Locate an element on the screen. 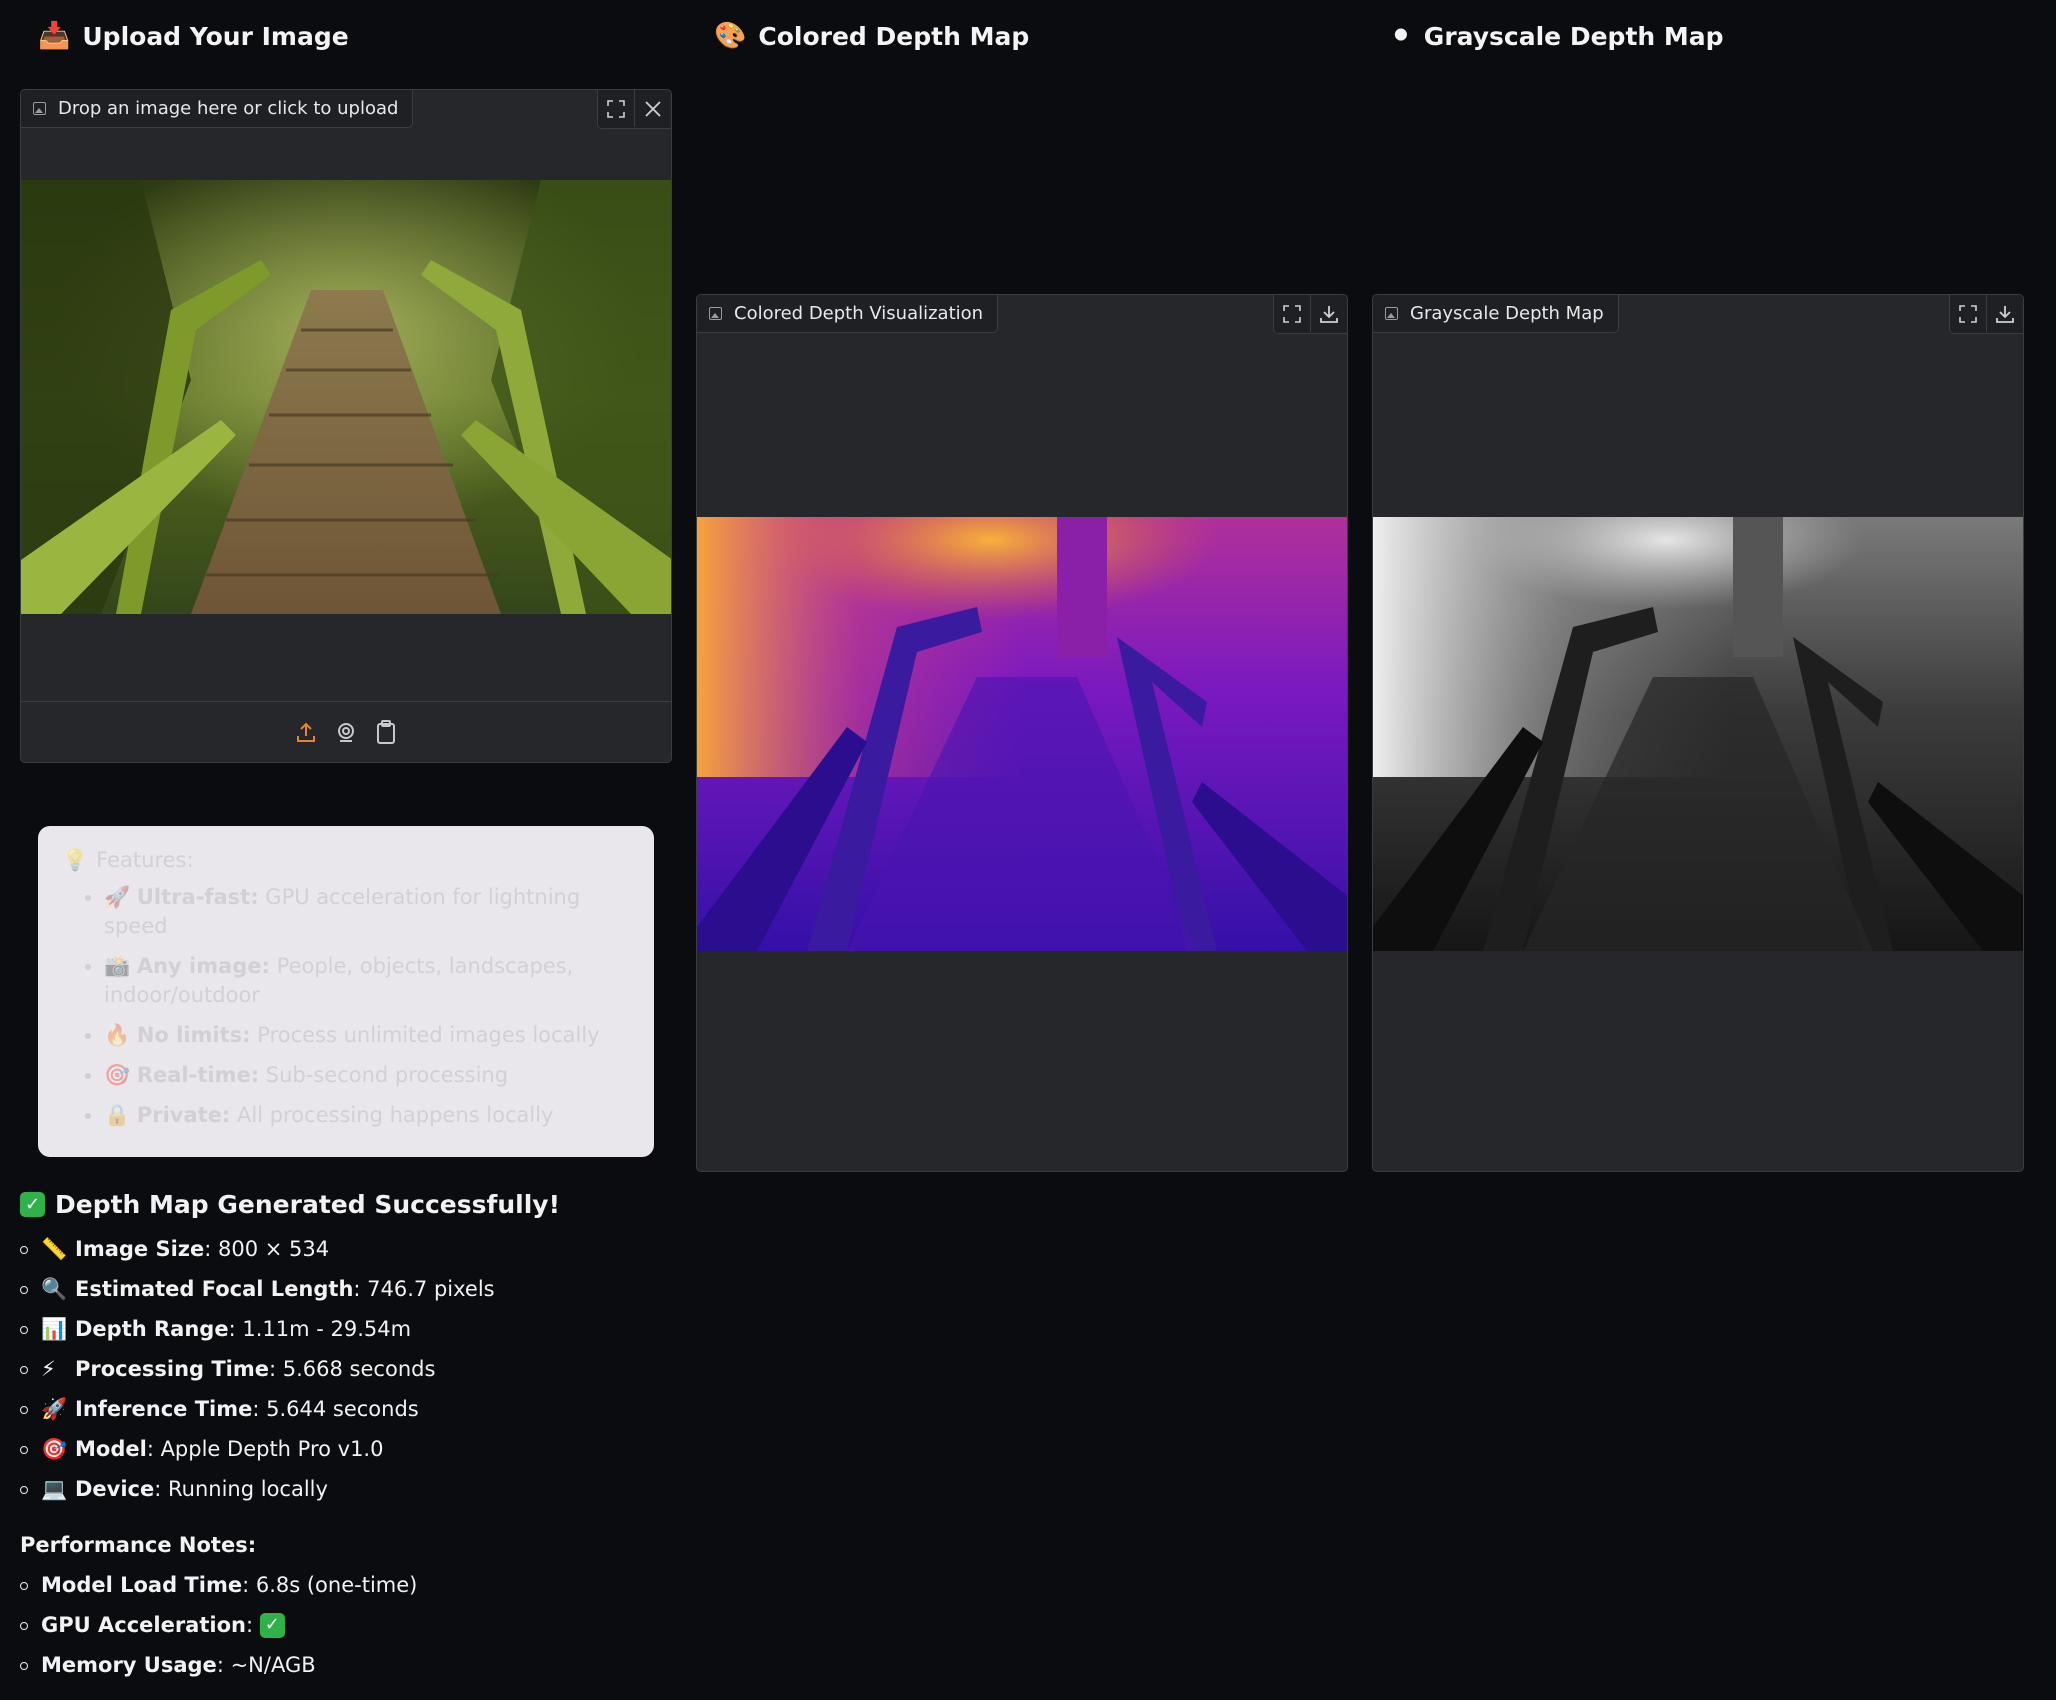 Image resolution: width=2056 pixels, height=1700 pixels. bar-chart-icon: 📊 is located at coordinates (54, 1329).